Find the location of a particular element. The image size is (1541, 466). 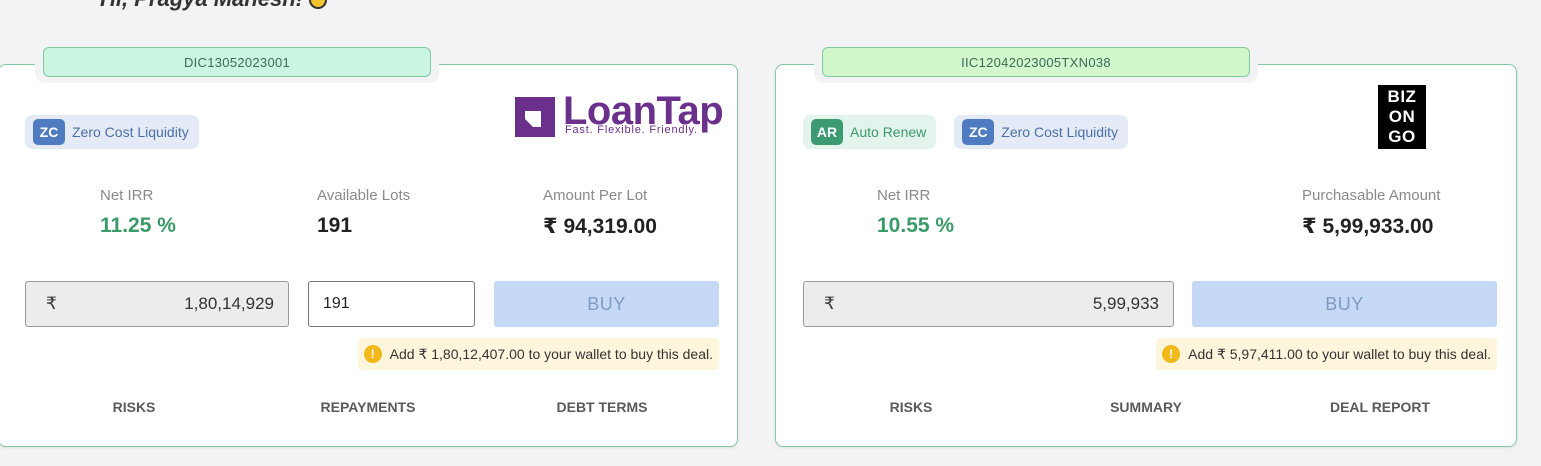

badge-abbr: AR is located at coordinates (827, 132).